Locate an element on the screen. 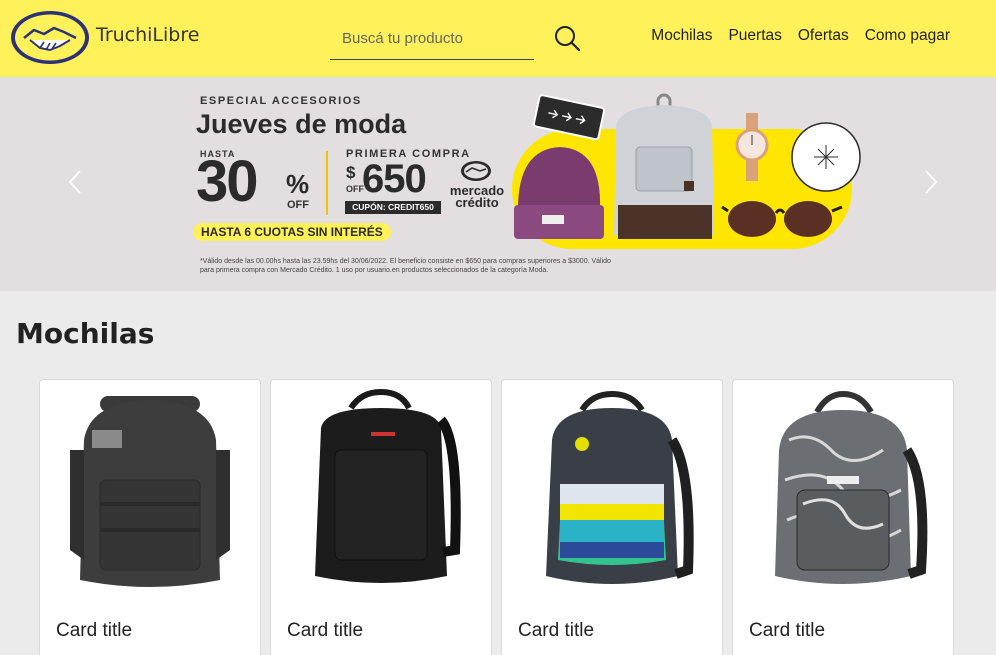  discount-value: 30 is located at coordinates (227, 181).